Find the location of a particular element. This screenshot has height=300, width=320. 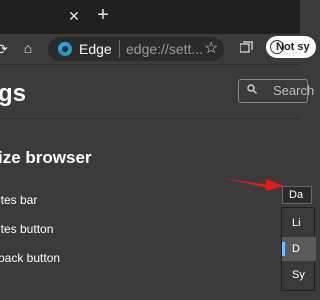

close-tab-icon: ✕ is located at coordinates (74, 16).